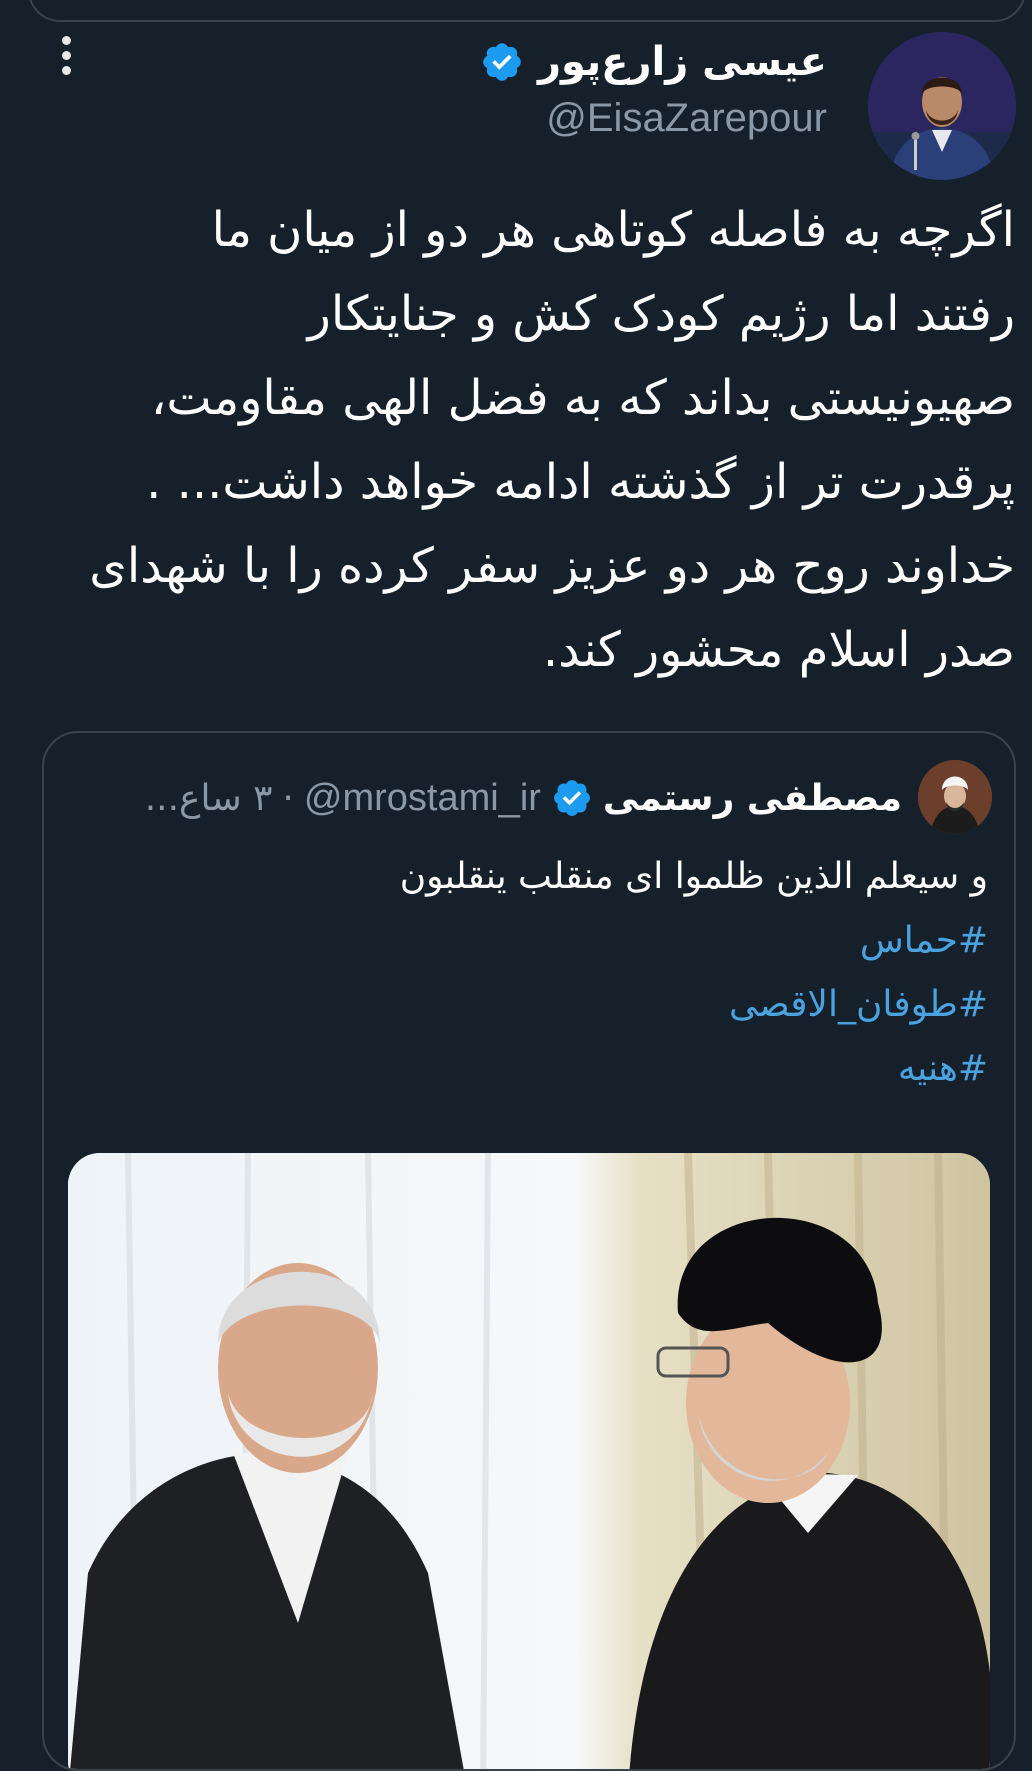 This screenshot has width=1032, height=1771. Describe the element at coordinates (538, 1005) in the screenshot. I see `hashtag-link: #طوفان_الاقصی` at that location.